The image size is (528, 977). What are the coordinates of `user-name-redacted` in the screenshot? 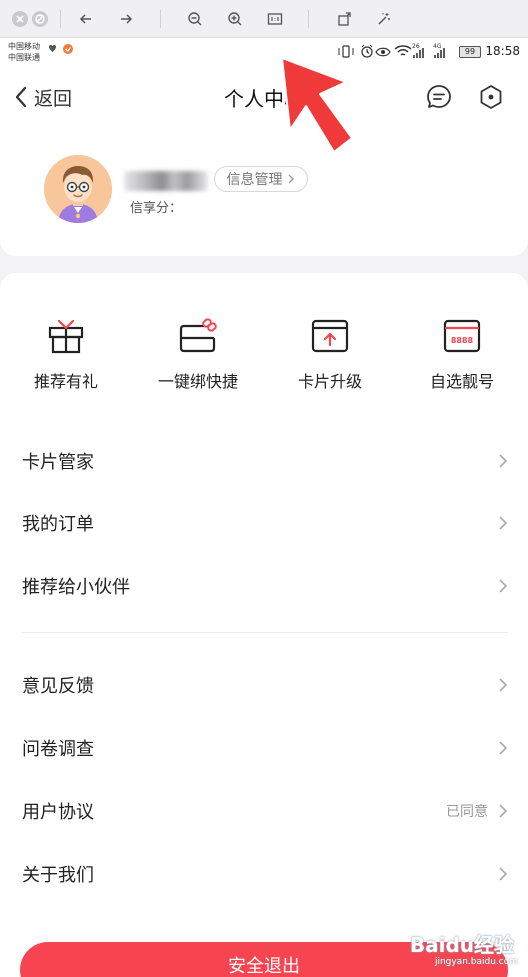 It's located at (166, 181).